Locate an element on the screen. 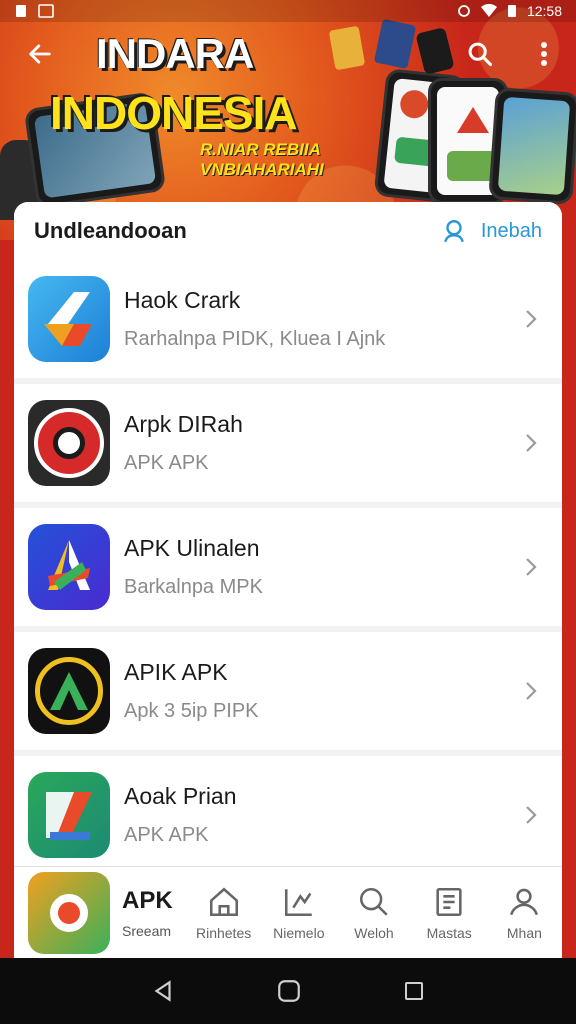  home-circle-icon is located at coordinates (289, 991).